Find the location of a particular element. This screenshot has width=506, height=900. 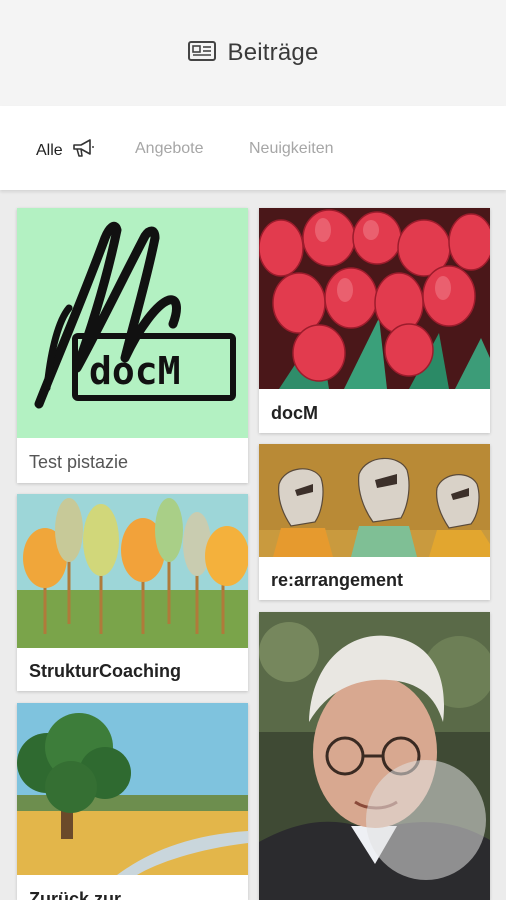

app-header: Beiträge is located at coordinates (253, 53).